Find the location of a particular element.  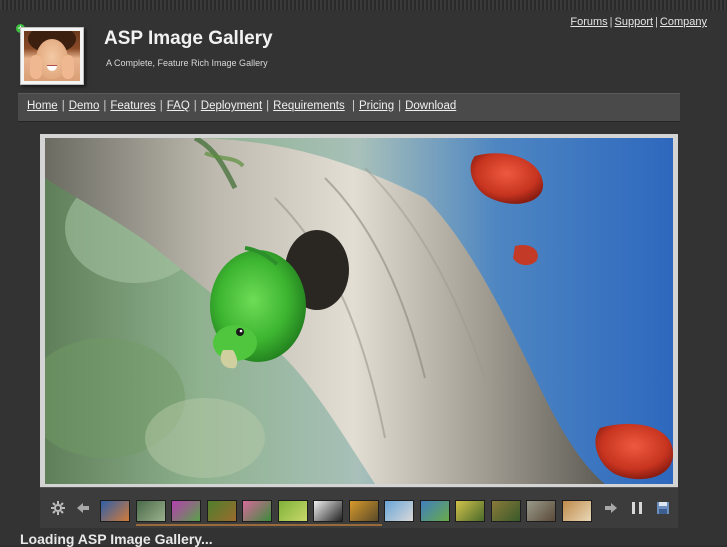

top-links: Forums | Support | Company is located at coordinates (638, 22).